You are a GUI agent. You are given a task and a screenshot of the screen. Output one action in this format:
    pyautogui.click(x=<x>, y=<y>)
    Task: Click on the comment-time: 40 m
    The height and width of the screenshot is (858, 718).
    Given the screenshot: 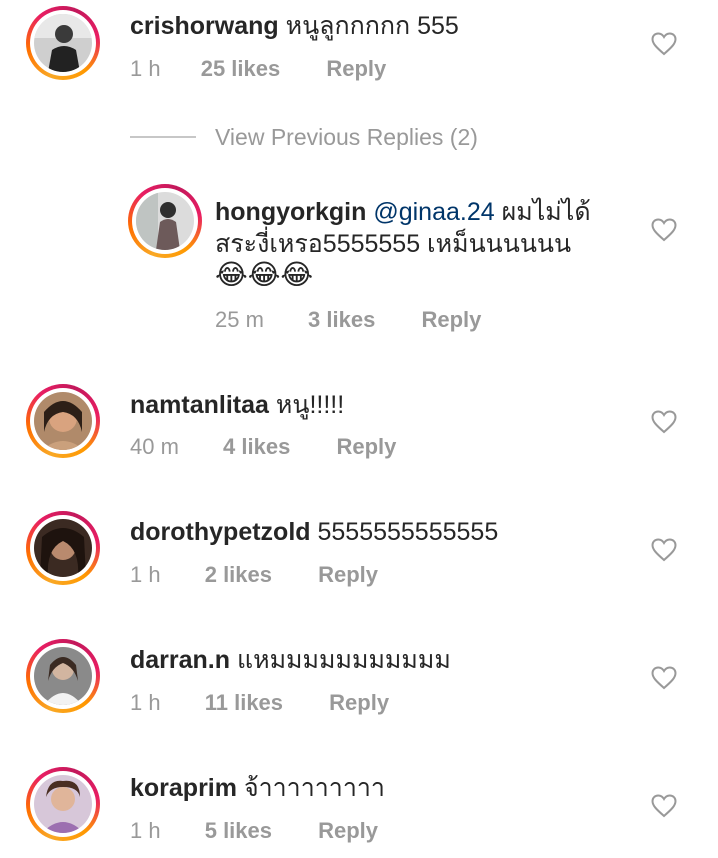 What is the action you would take?
    pyautogui.click(x=154, y=446)
    